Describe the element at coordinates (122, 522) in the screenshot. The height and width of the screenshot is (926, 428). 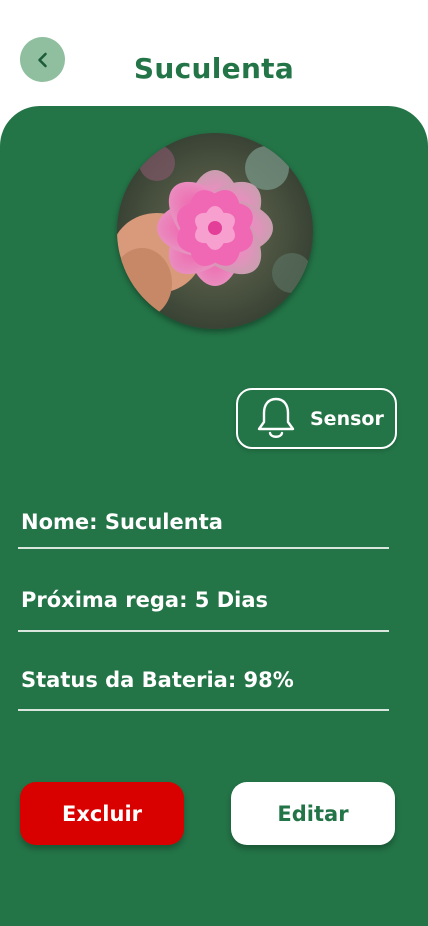
I see `plant-name-text: Nome: Suculenta` at that location.